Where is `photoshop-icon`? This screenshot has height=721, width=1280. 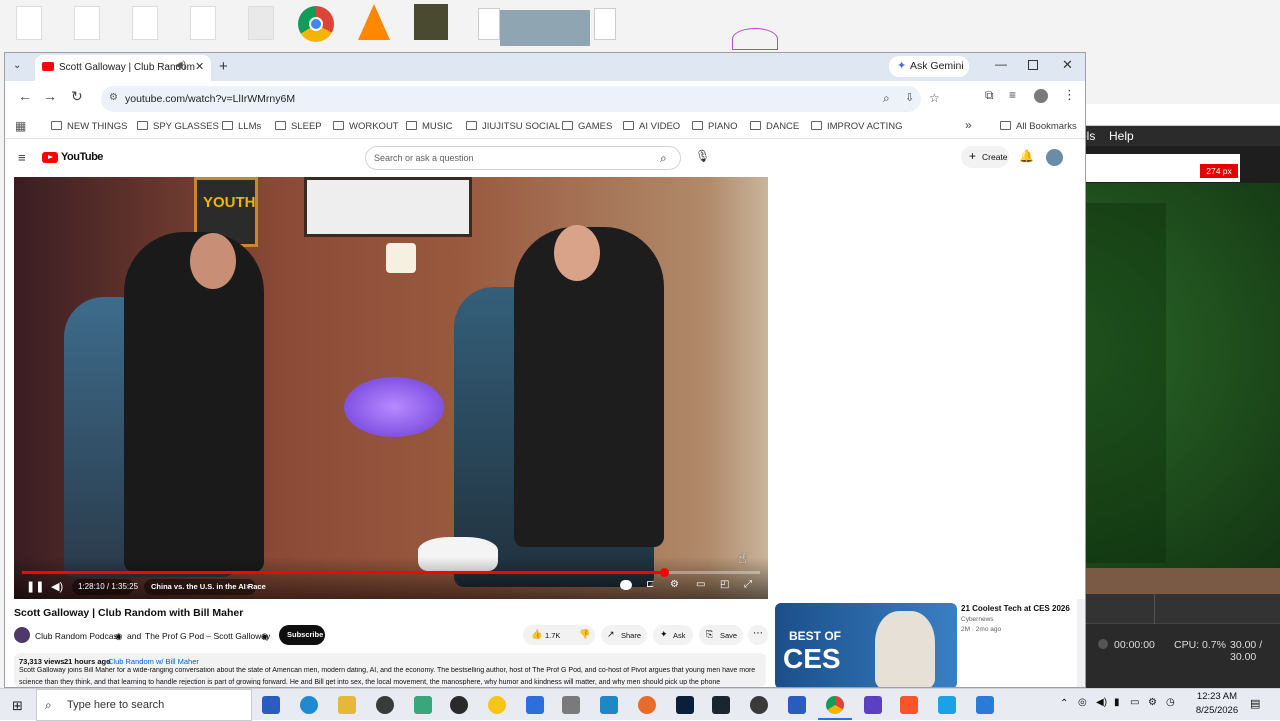 photoshop-icon is located at coordinates (685, 705).